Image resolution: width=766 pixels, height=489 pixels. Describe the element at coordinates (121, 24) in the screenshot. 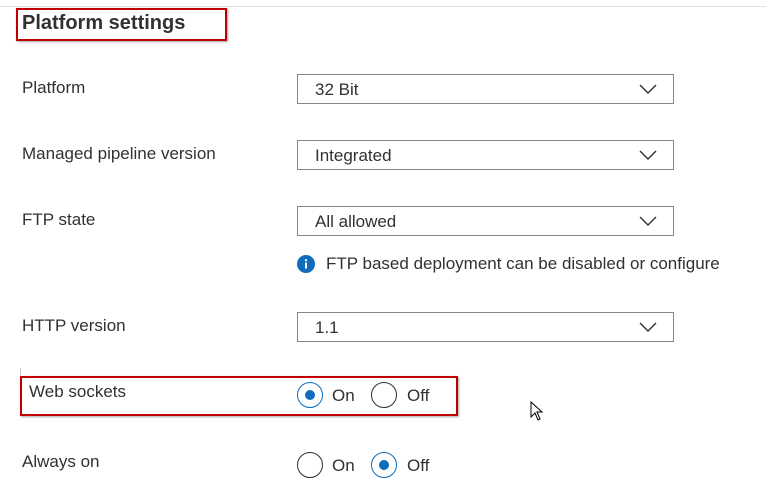

I see `highlight-box-title` at that location.